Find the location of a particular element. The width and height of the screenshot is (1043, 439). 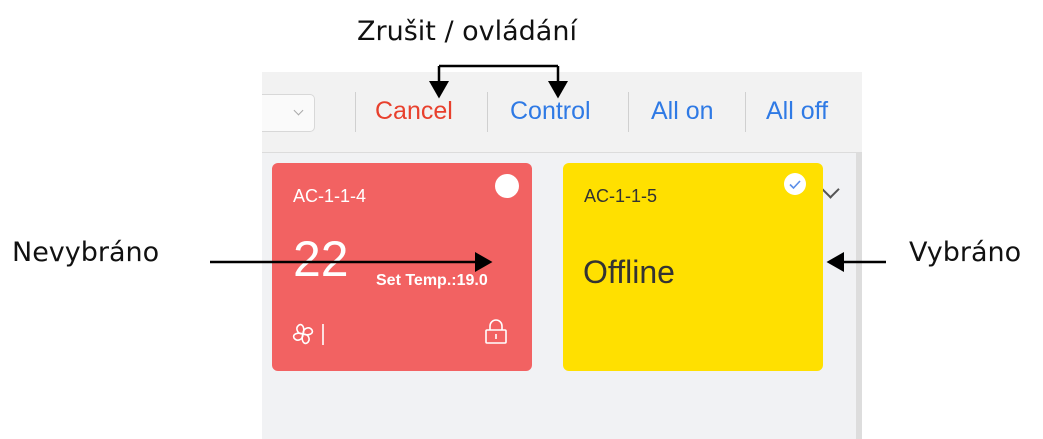

arrow-to-cancel is located at coordinates (498, 80).